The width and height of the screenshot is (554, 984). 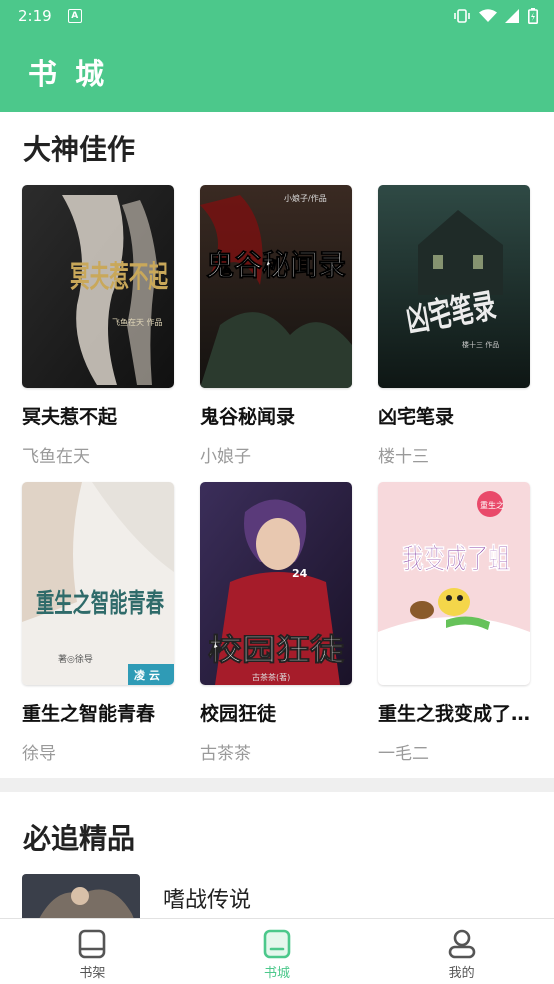 I want to click on vibrate-icon, so click(x=462, y=16).